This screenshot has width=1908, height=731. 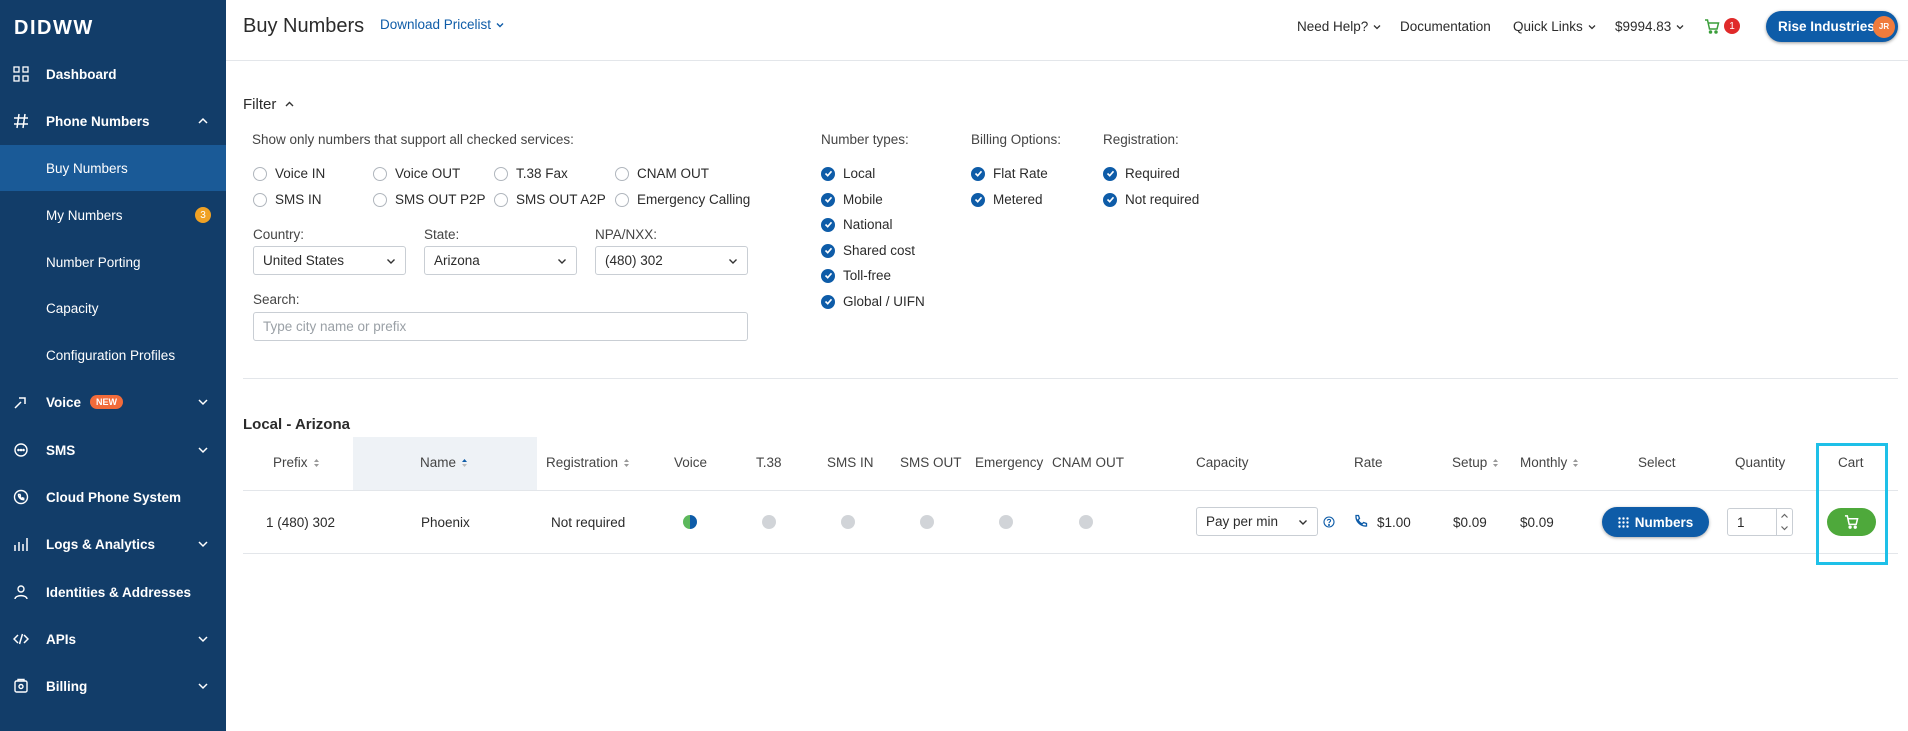 What do you see at coordinates (1657, 462) in the screenshot?
I see `column-header-select: Select` at bounding box center [1657, 462].